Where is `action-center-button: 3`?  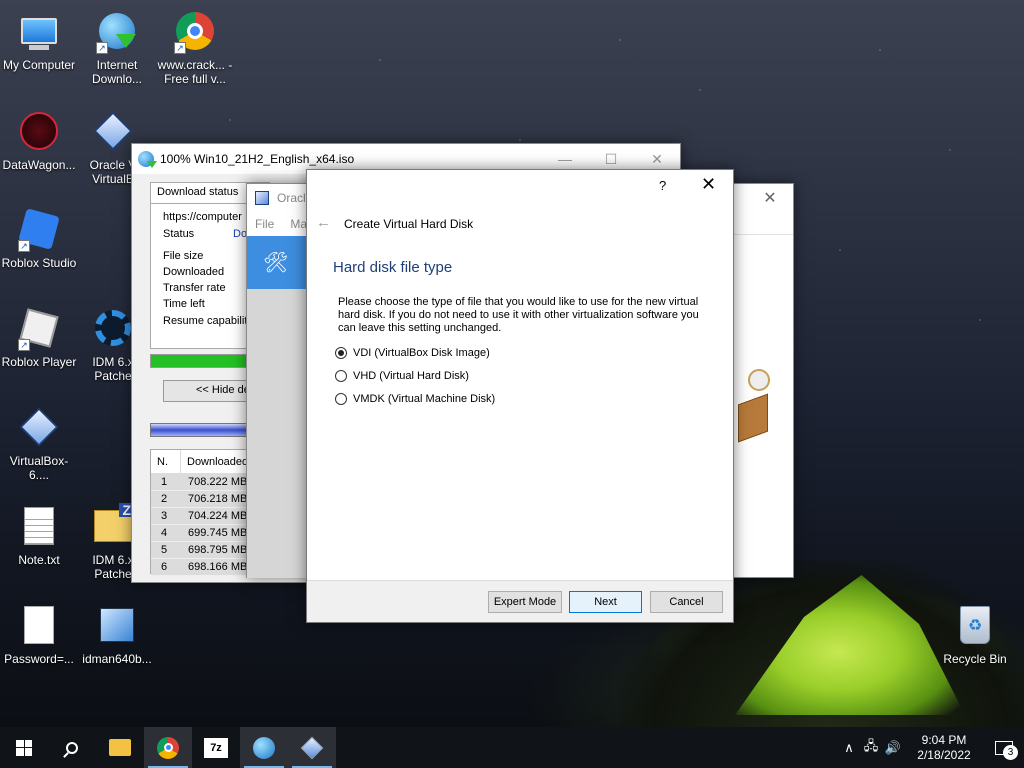
action-center-button: 3 is located at coordinates (1004, 747).